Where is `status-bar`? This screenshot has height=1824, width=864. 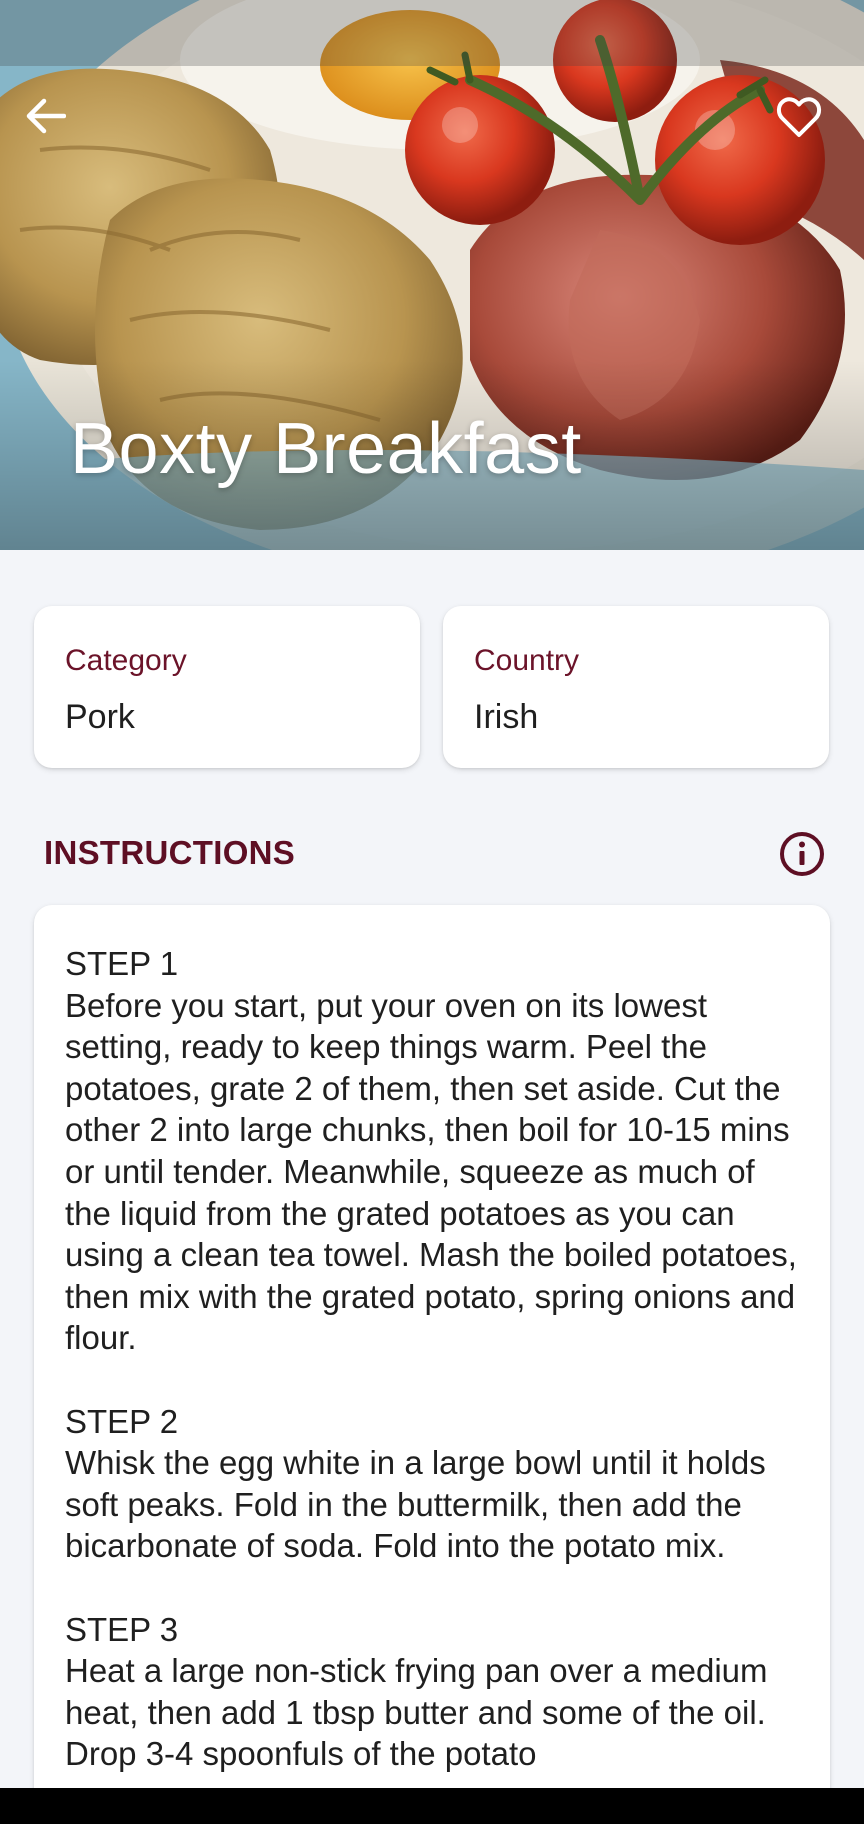 status-bar is located at coordinates (432, 33).